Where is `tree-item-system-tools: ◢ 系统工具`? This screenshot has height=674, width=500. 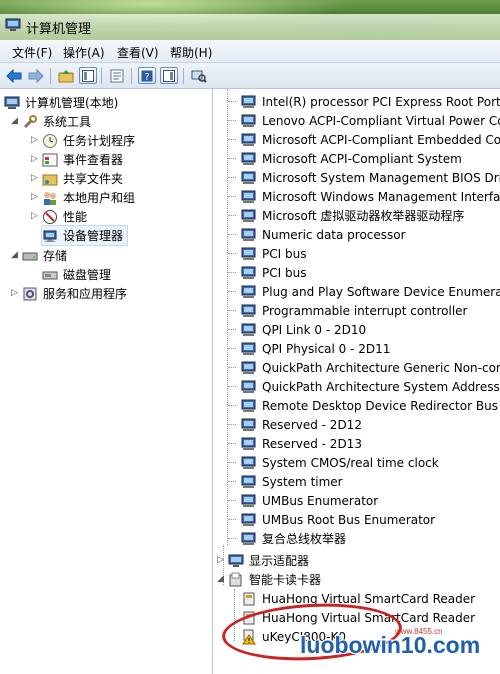 tree-item-system-tools: ◢ 系统工具 is located at coordinates (50, 121).